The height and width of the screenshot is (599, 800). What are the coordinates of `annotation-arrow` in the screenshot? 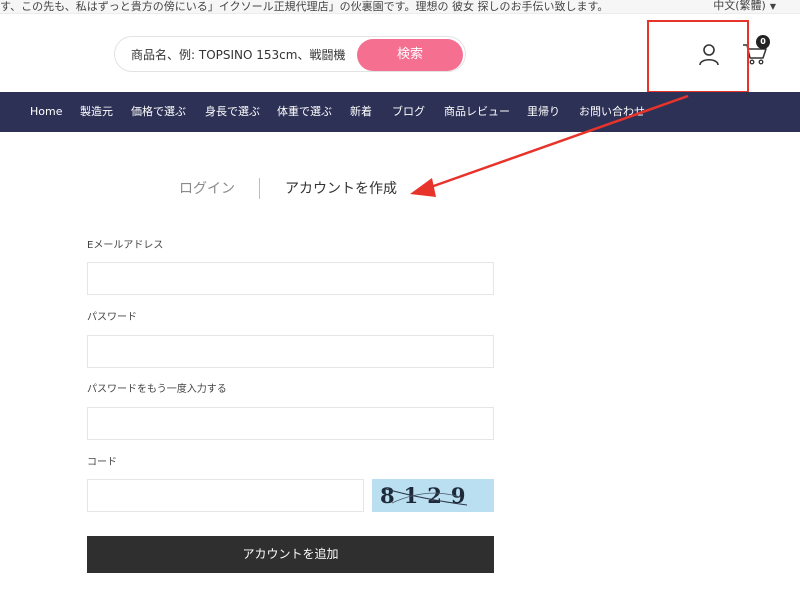 It's located at (549, 145).